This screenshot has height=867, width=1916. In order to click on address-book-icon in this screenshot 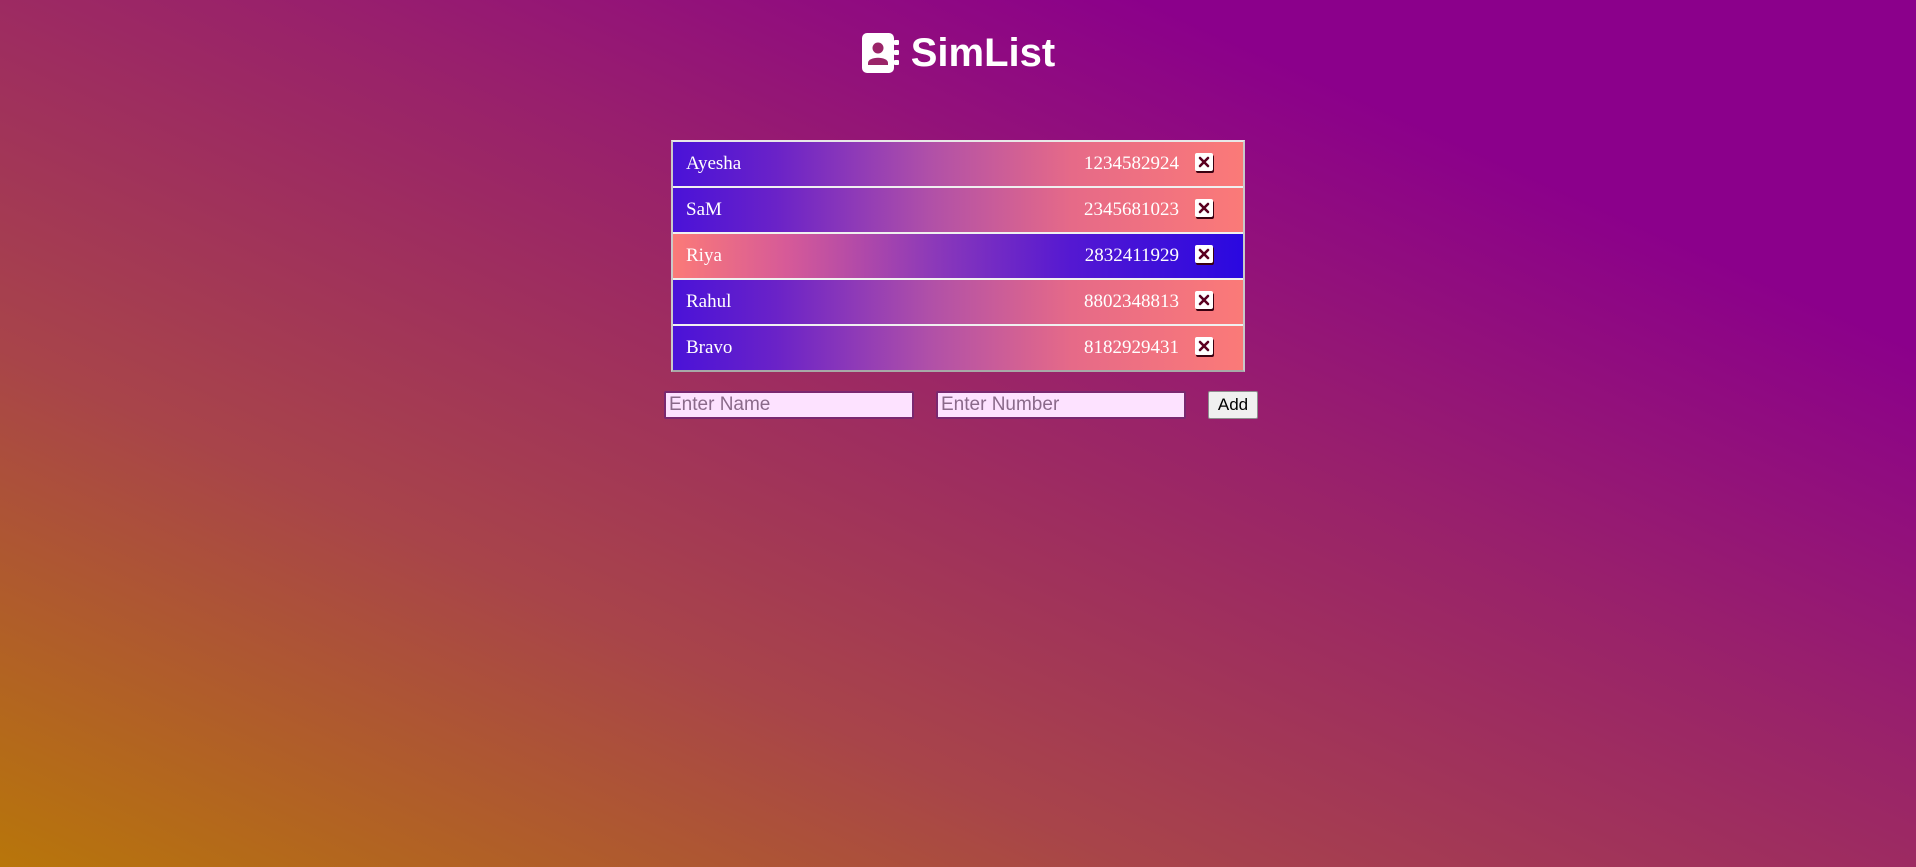, I will do `click(881, 53)`.